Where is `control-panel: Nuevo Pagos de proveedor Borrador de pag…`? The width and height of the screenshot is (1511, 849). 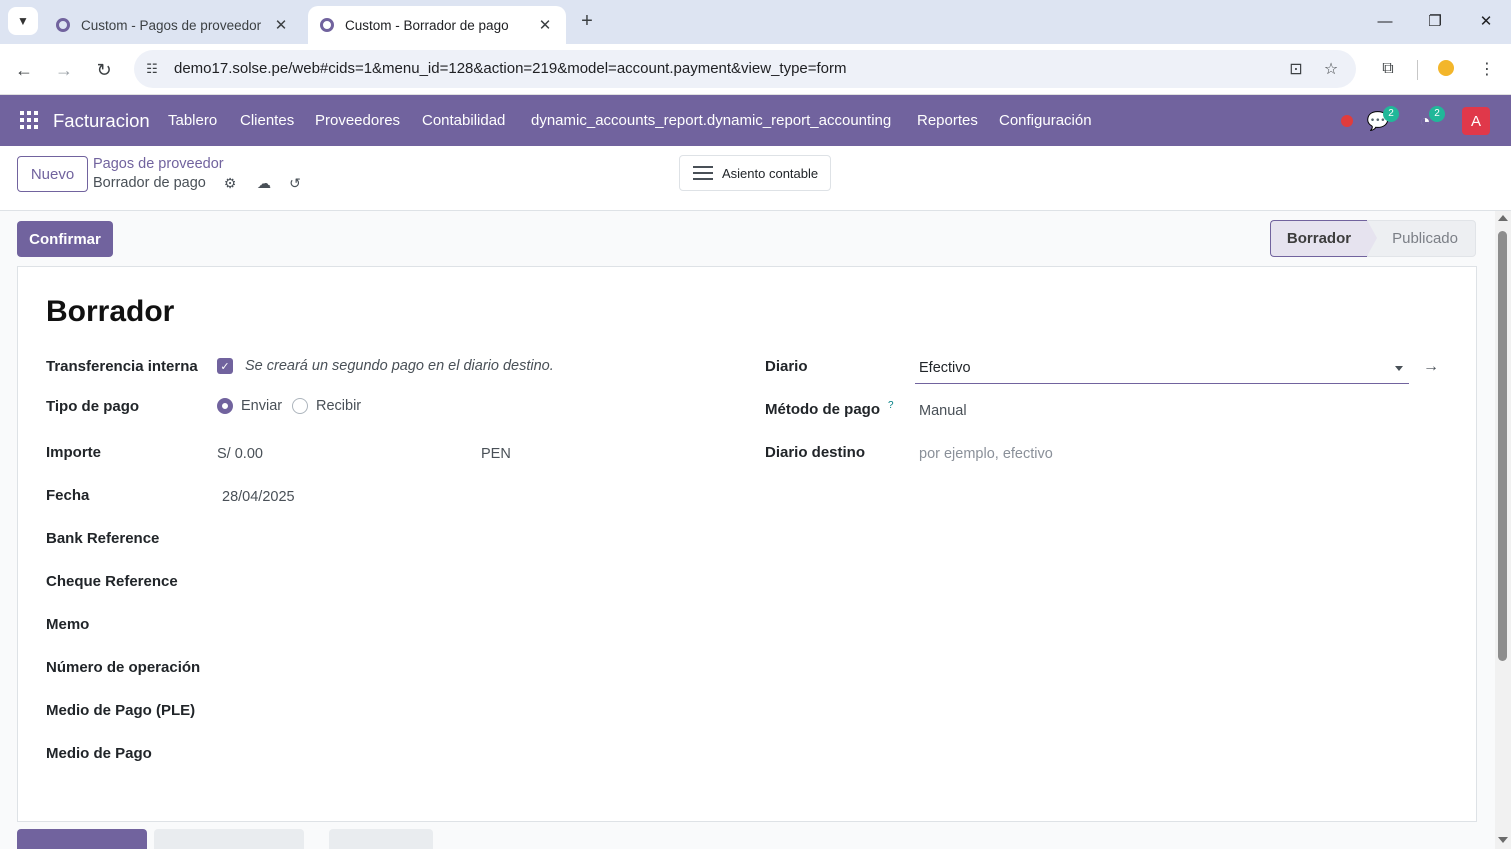
control-panel: Nuevo Pagos de proveedor Borrador de pag… is located at coordinates (755, 178).